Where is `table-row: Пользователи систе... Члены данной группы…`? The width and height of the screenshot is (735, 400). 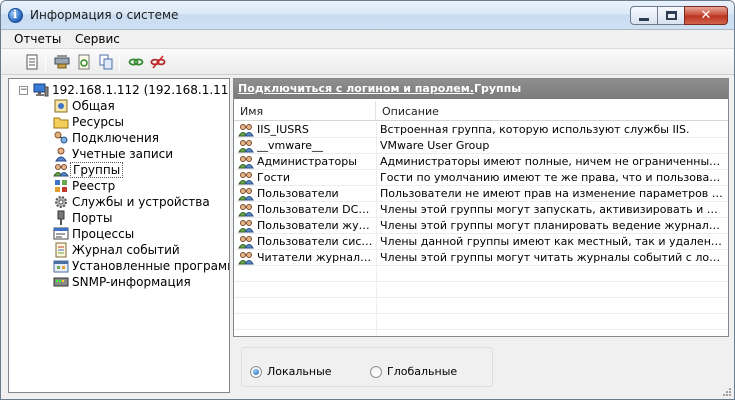 table-row: Пользователи систе... Члены данной группы… is located at coordinates (481, 242).